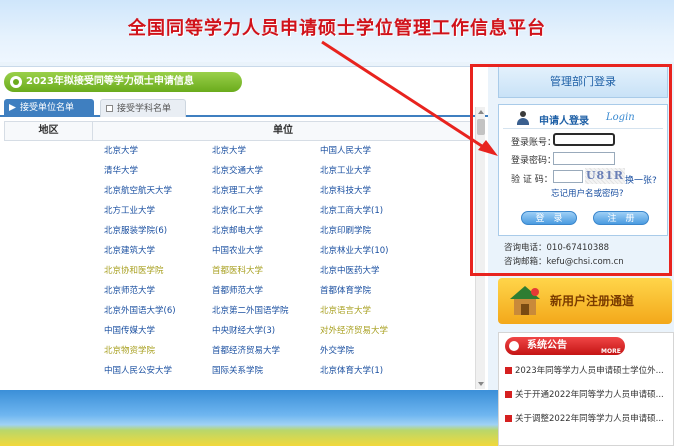  I want to click on school-link: 北京交通大学, so click(237, 171).